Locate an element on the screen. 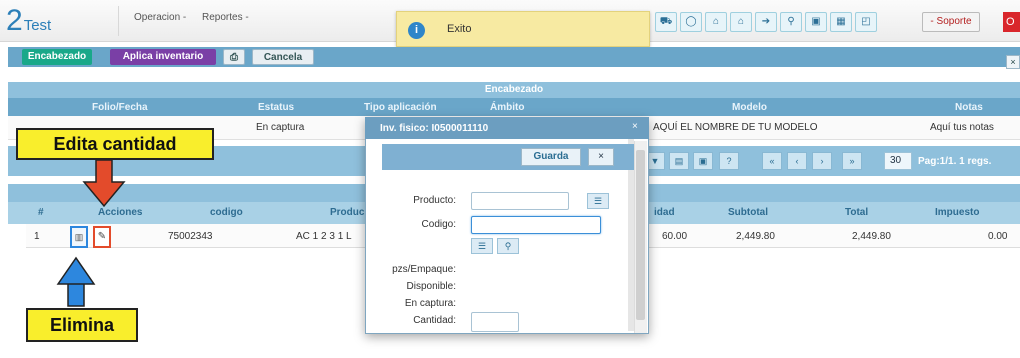 The image size is (1020, 358). callout-elimina: Elimina is located at coordinates (82, 325).